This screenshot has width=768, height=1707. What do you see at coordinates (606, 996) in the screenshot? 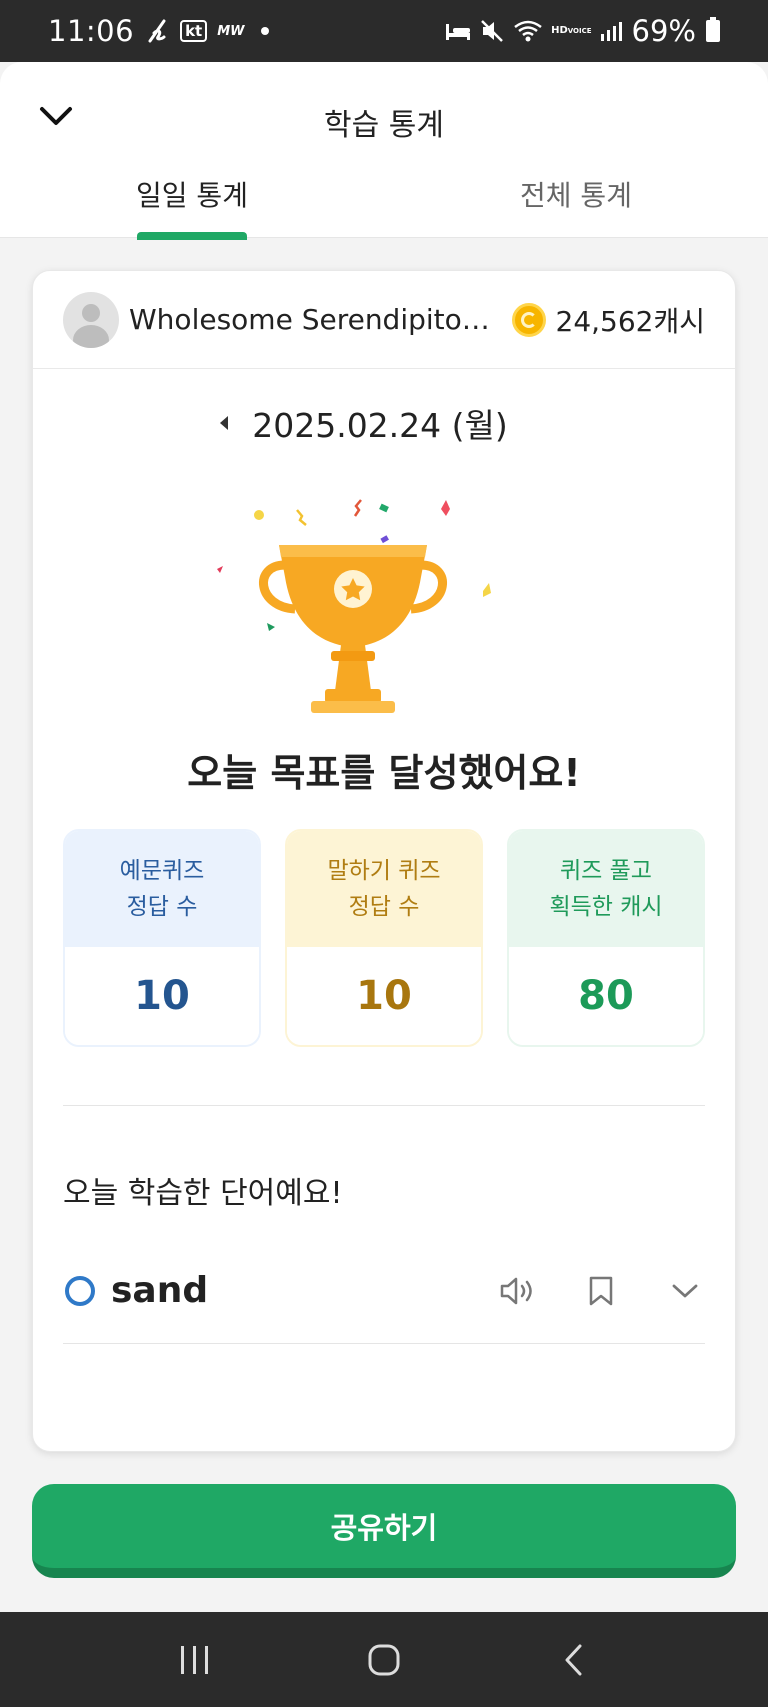
I see `stat-cash-earned-value: 80` at bounding box center [606, 996].